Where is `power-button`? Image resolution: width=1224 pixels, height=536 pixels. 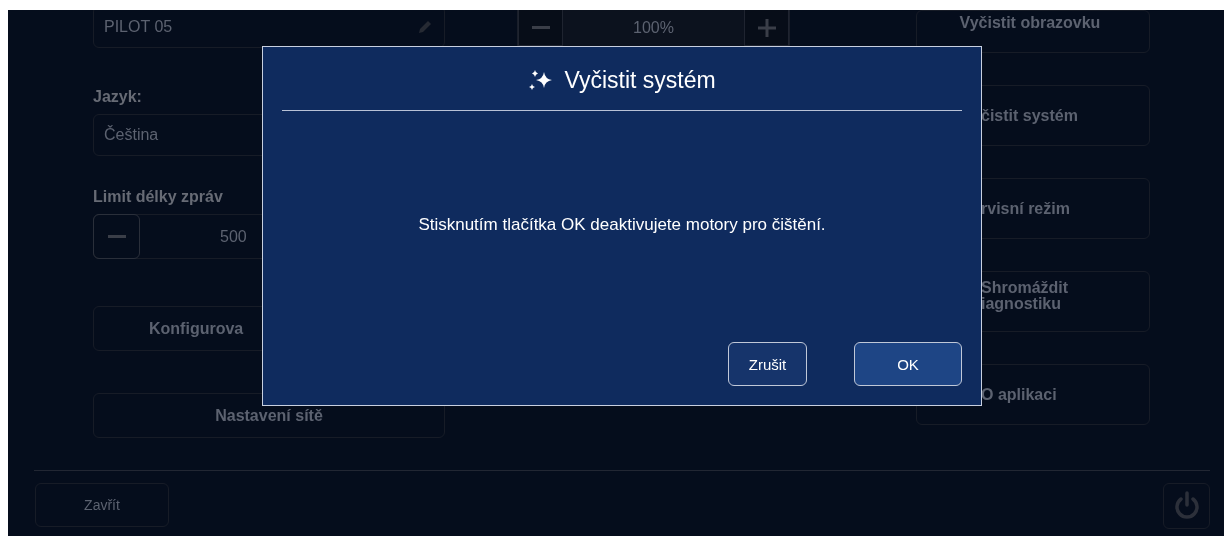 power-button is located at coordinates (1186, 506).